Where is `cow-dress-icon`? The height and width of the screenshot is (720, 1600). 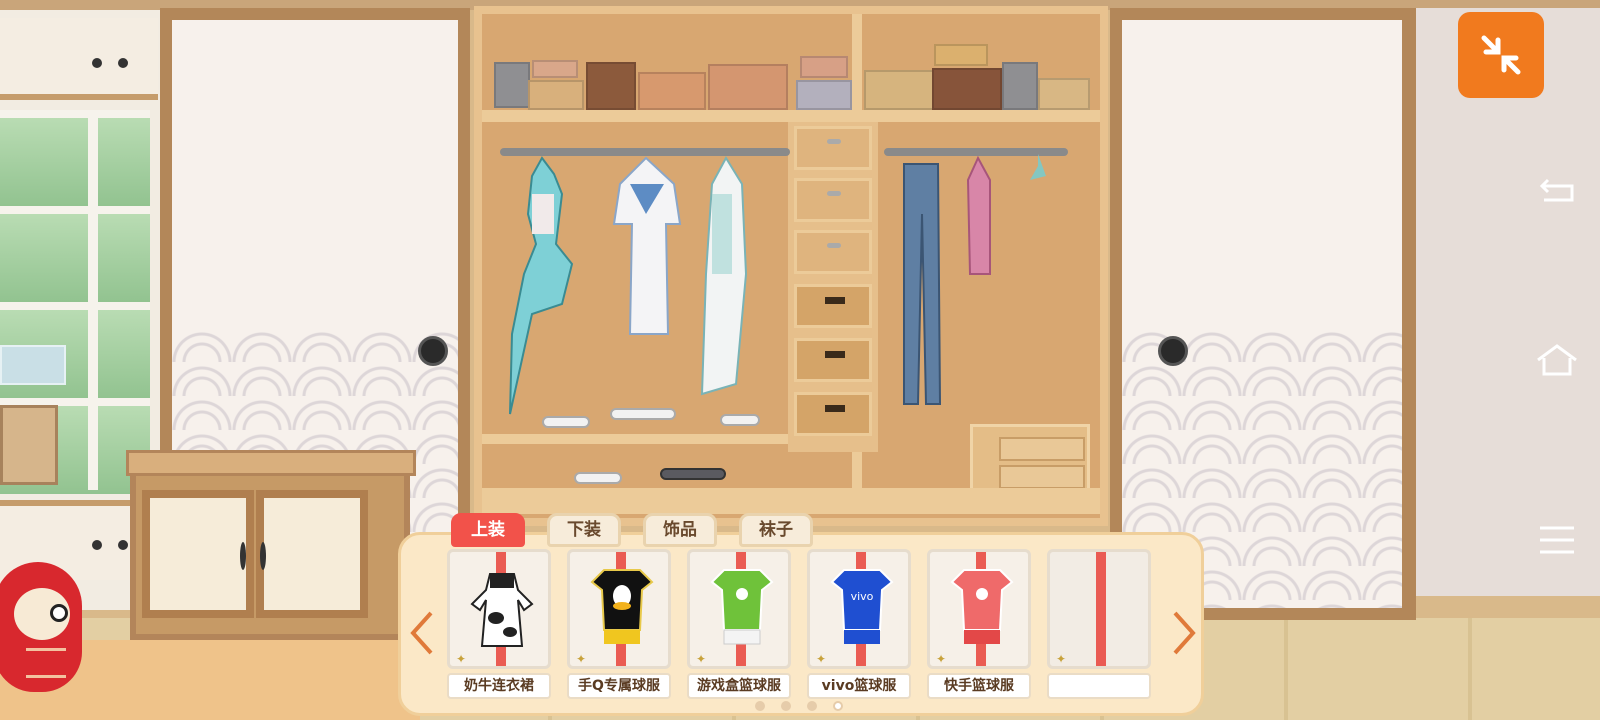
cow-dress-icon is located at coordinates (502, 610).